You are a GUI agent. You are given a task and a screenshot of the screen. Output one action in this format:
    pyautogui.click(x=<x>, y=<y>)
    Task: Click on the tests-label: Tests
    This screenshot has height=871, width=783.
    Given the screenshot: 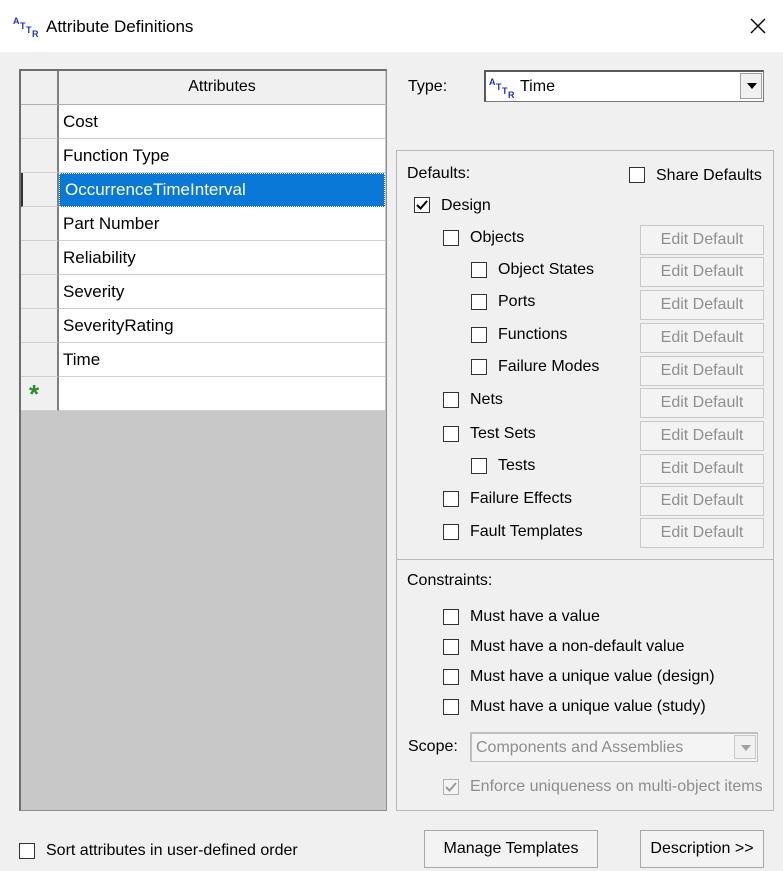 What is the action you would take?
    pyautogui.click(x=517, y=465)
    